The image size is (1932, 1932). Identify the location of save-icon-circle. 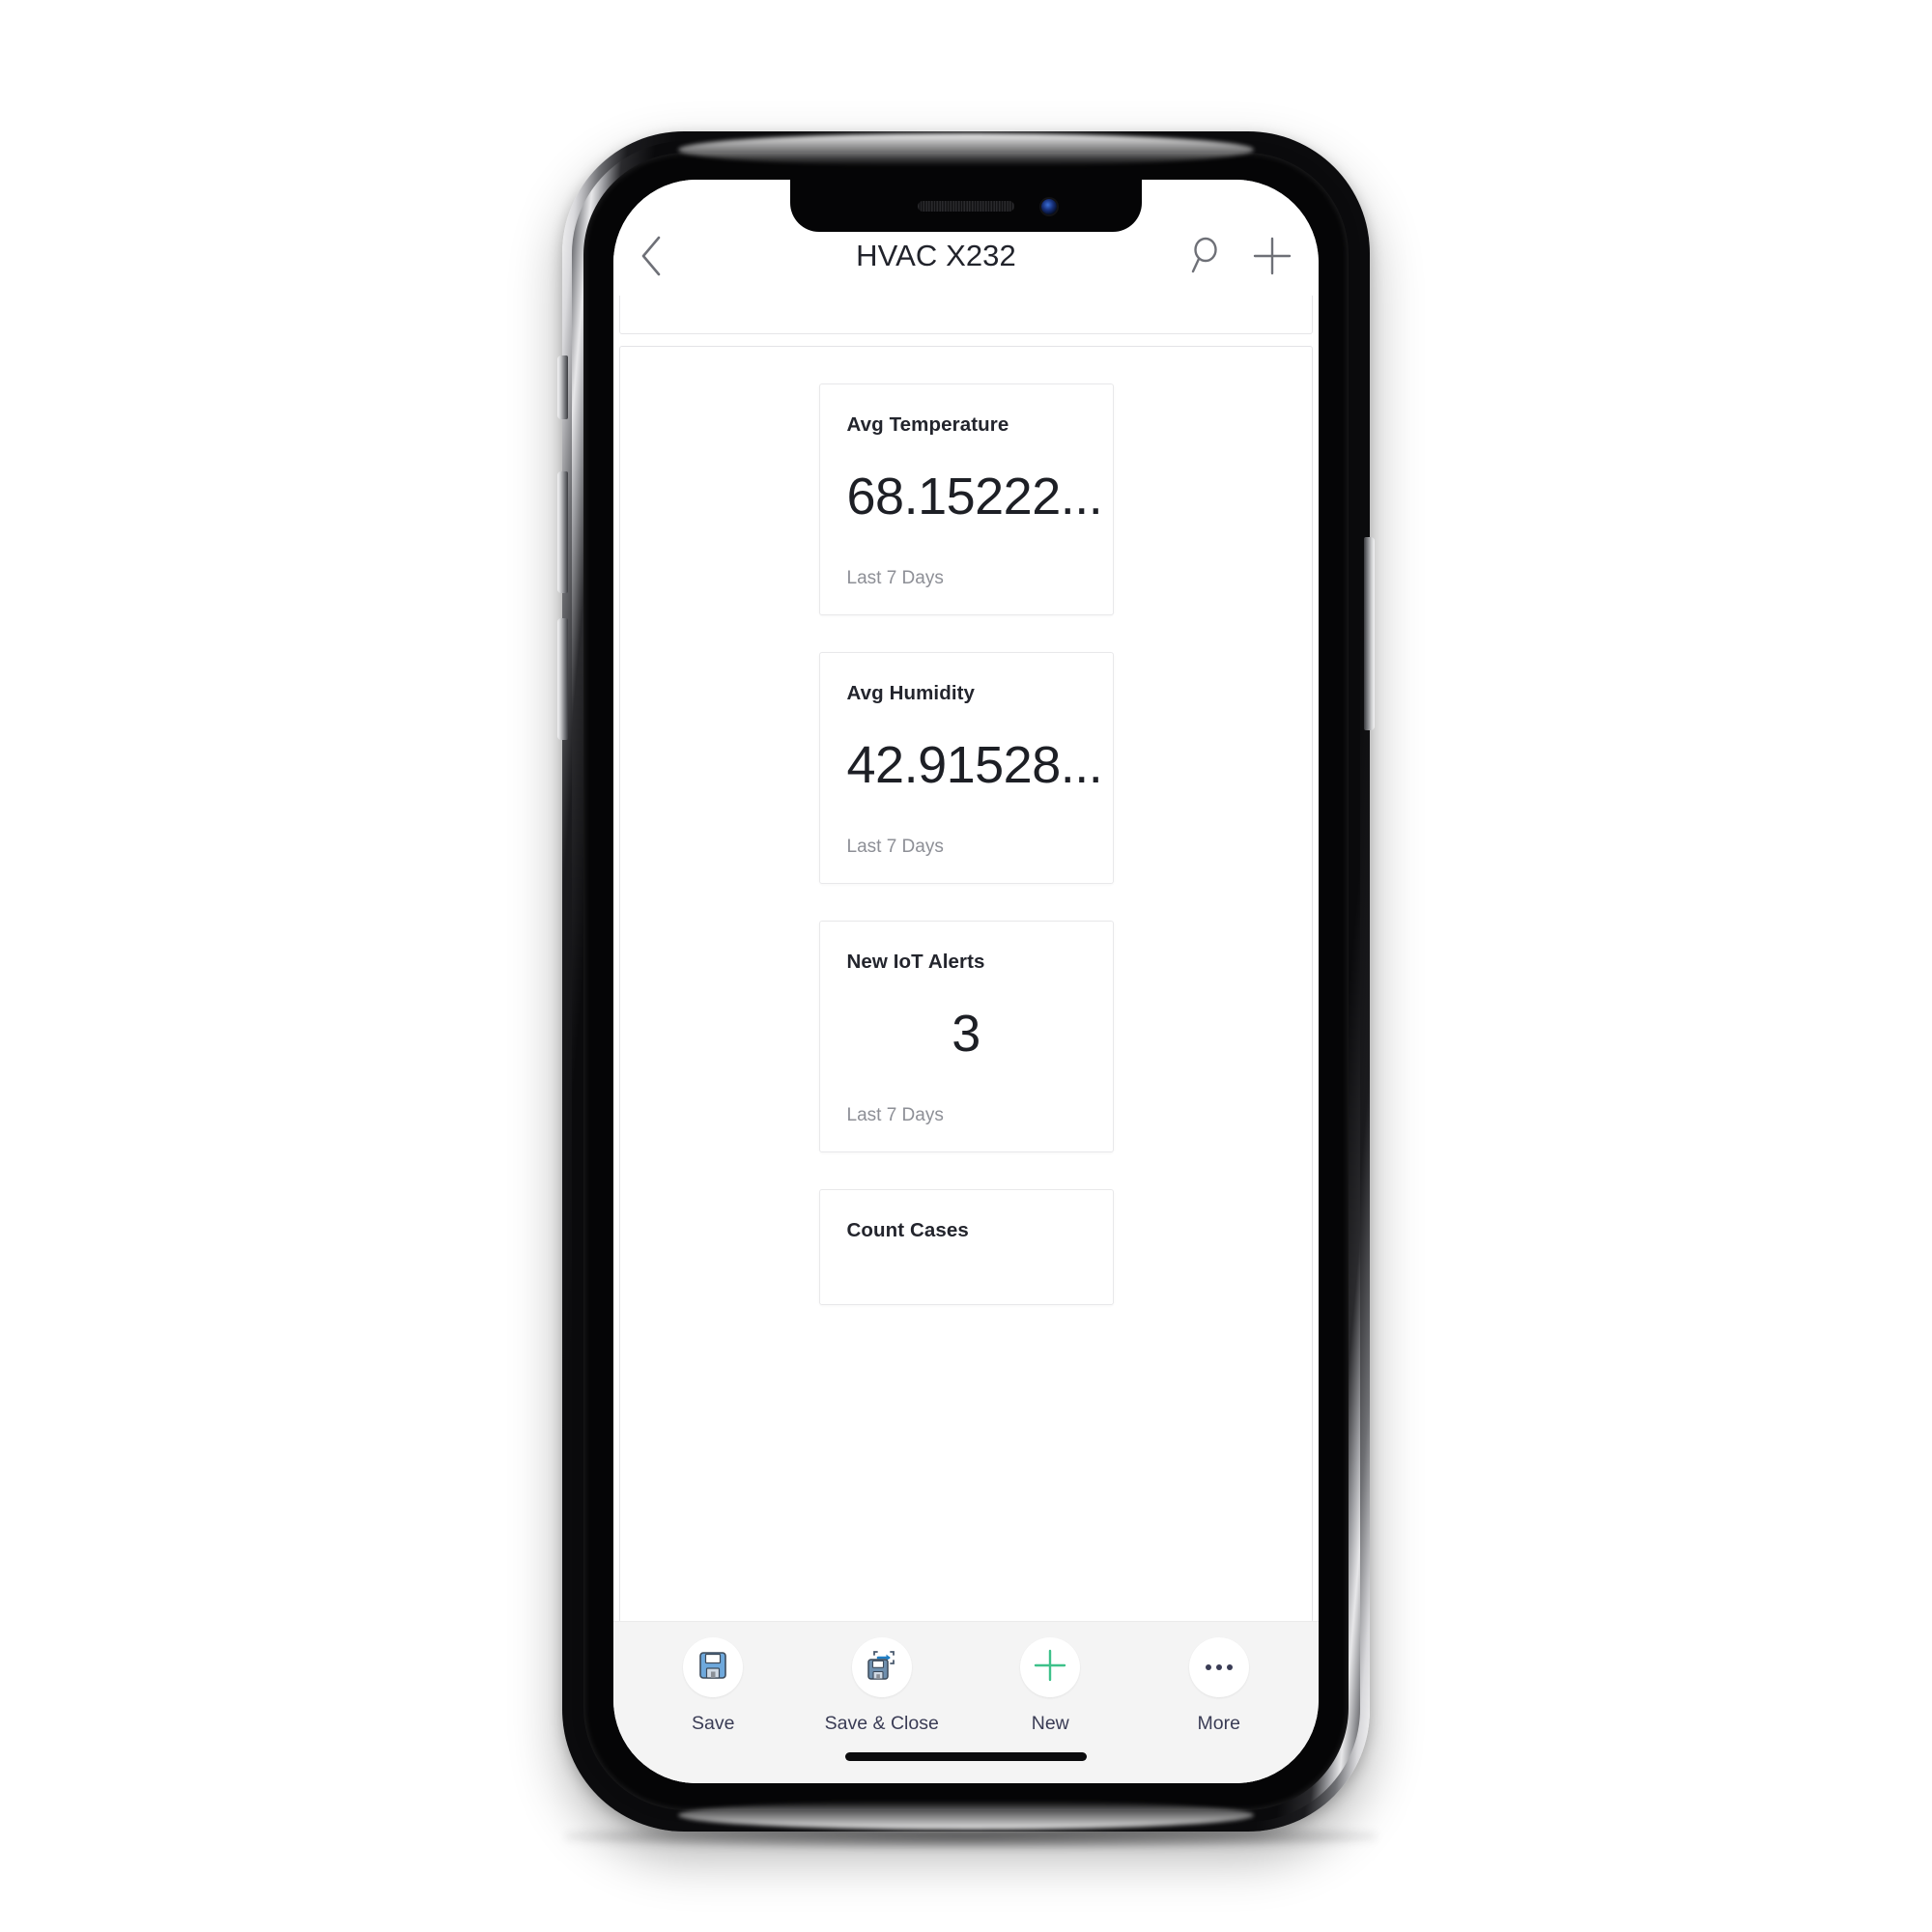
(713, 1667).